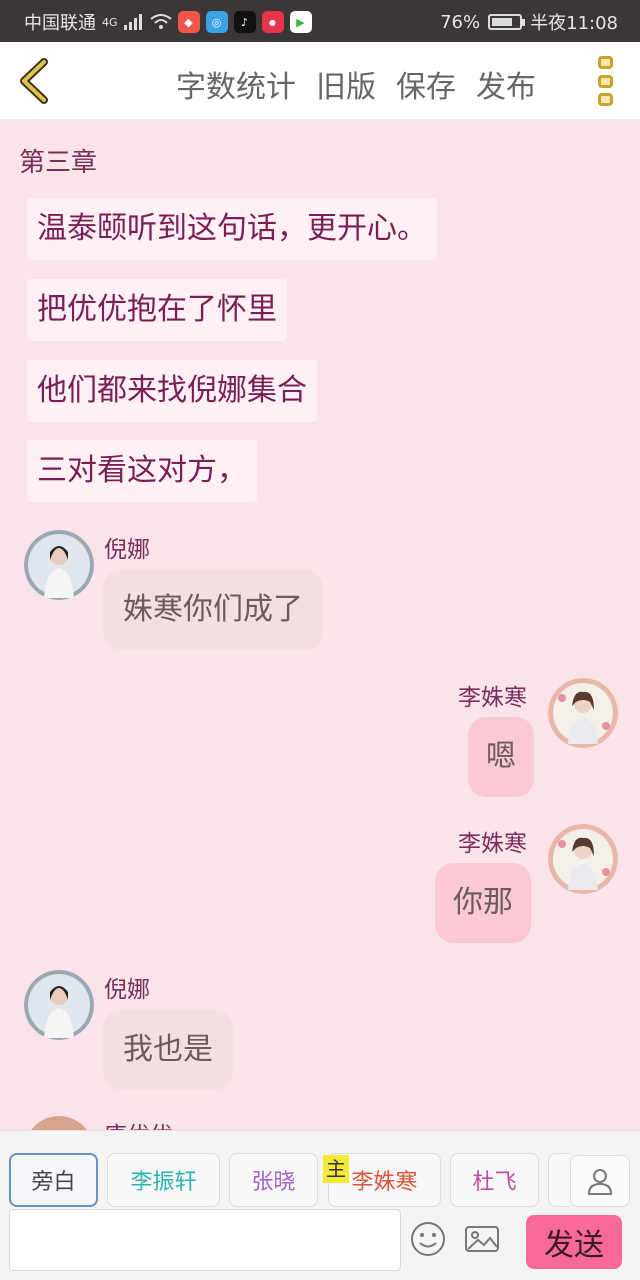 This screenshot has height=1280, width=640. Describe the element at coordinates (336, 1169) in the screenshot. I see `main-character-badge: 主` at that location.